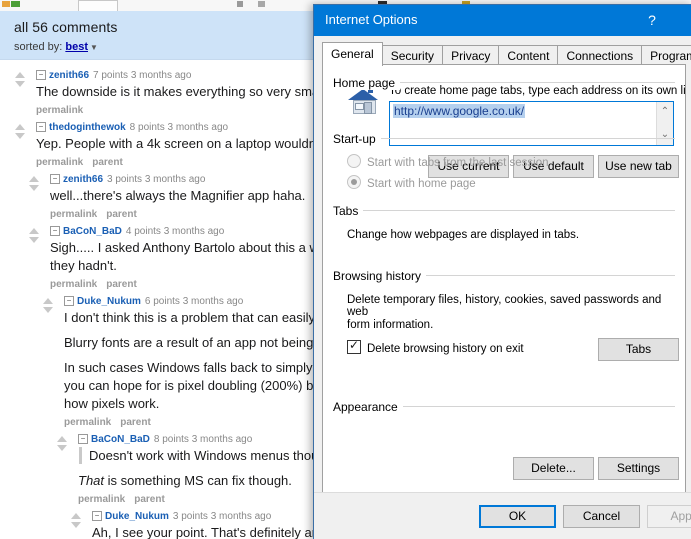  I want to click on tabs-button: Tabs, so click(638, 349).